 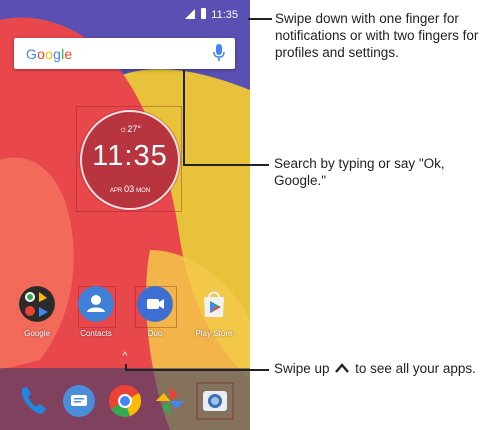 What do you see at coordinates (130, 189) in the screenshot?
I see `clock-date: APR 03 MON` at bounding box center [130, 189].